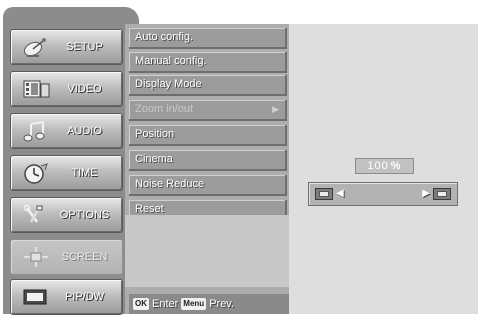  I want to click on help-footer: OK Enter Menu Prev., so click(209, 304).